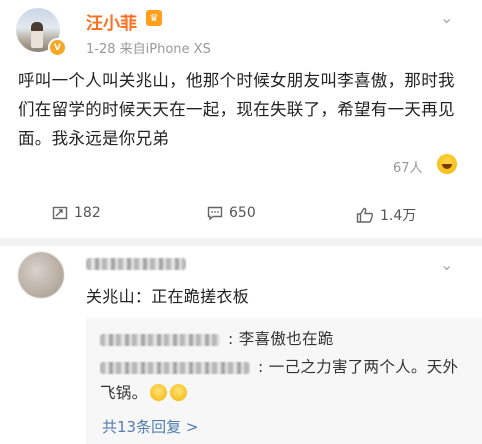 The width and height of the screenshot is (482, 444). What do you see at coordinates (215, 213) in the screenshot?
I see `comment-icon` at bounding box center [215, 213].